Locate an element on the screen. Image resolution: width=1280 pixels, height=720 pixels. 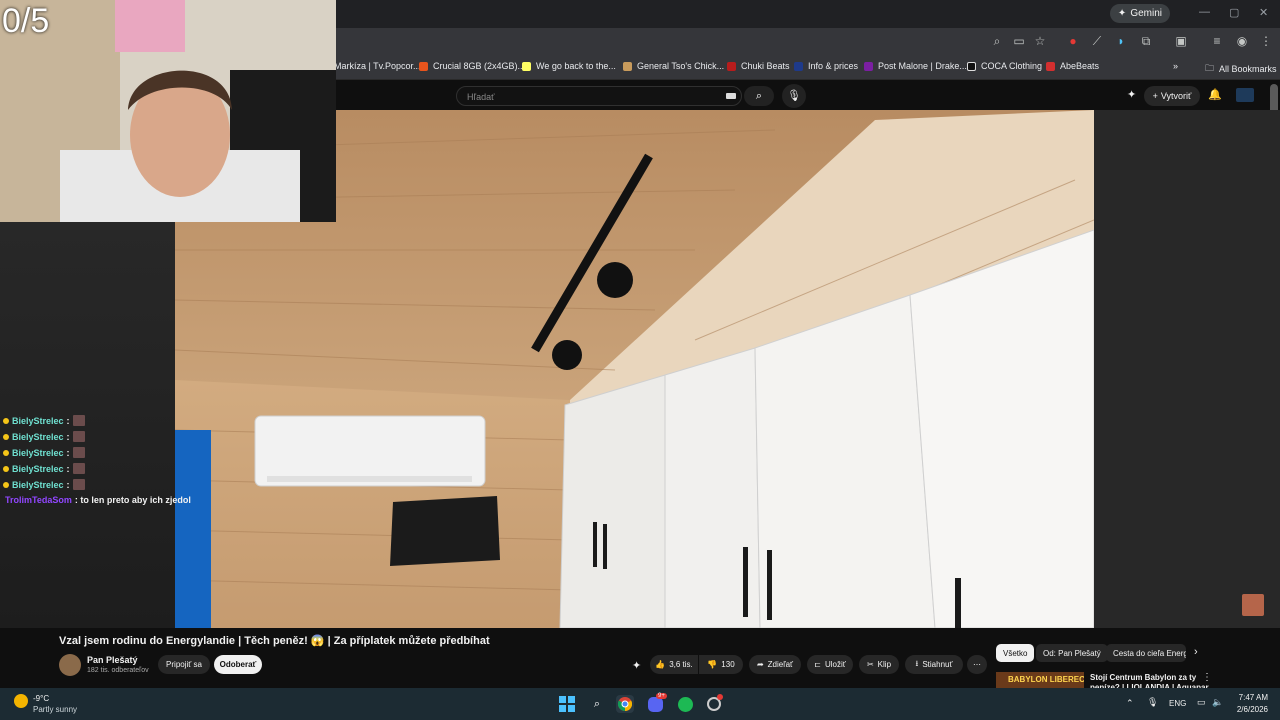
extension-red-icon: ● is located at coordinates (1073, 41).